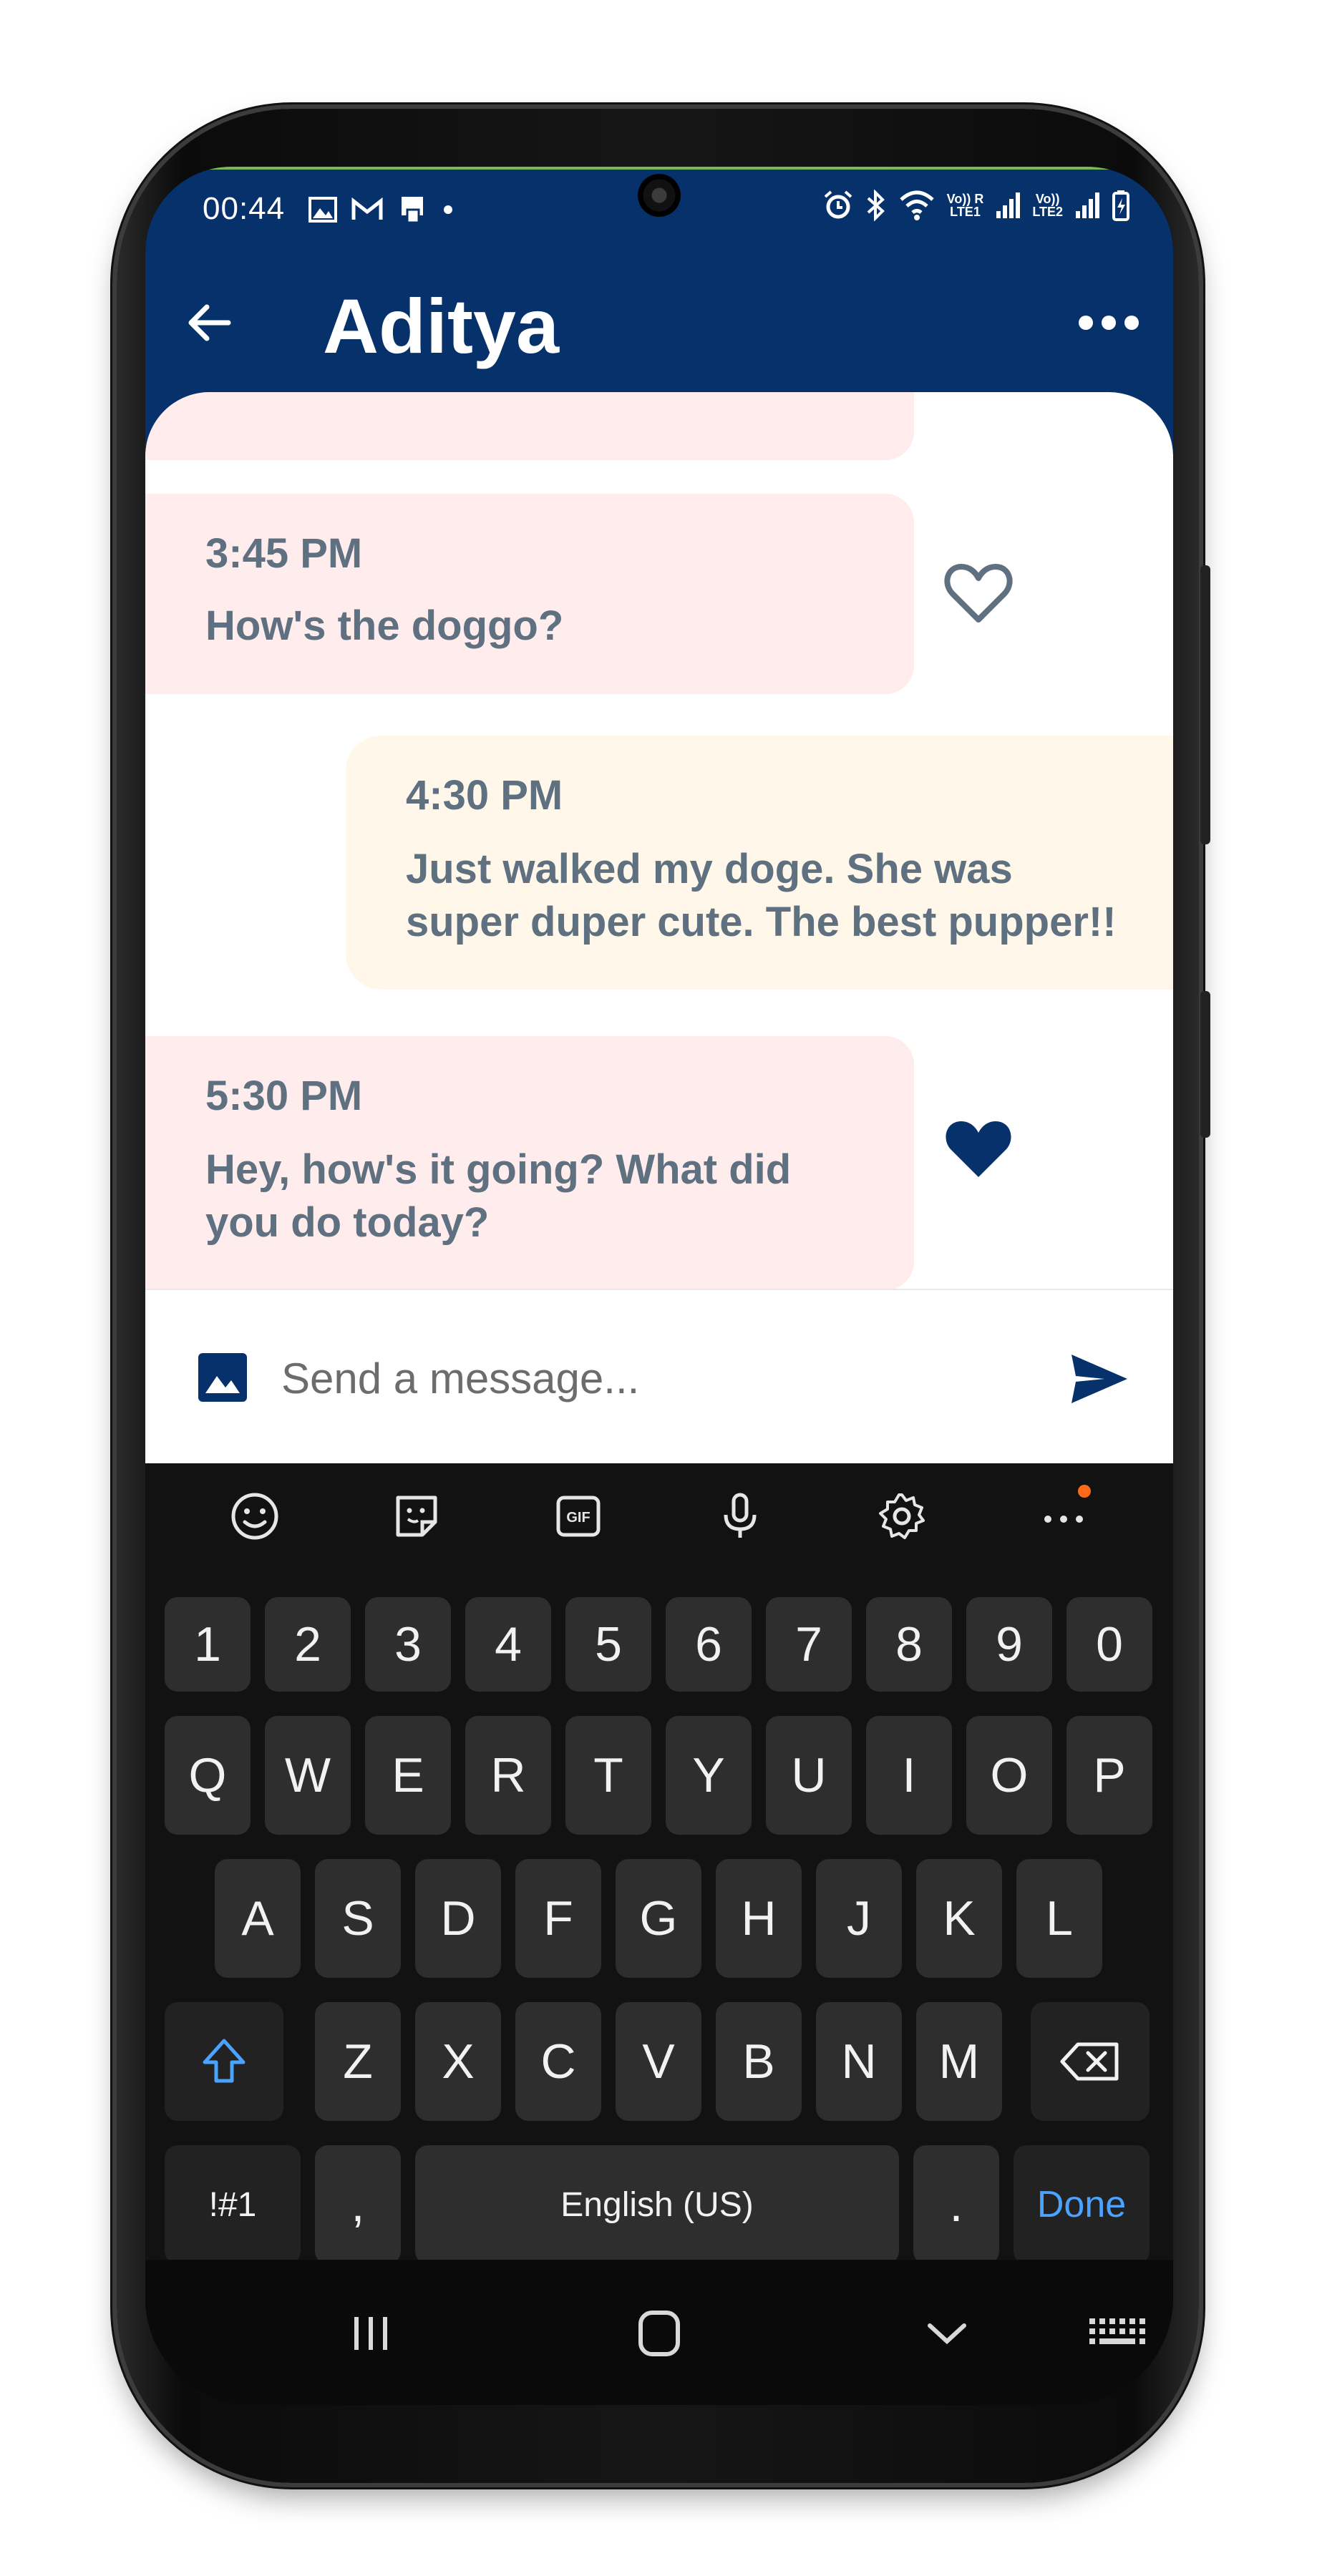  What do you see at coordinates (978, 1149) in the screenshot?
I see `heart-filled-icon` at bounding box center [978, 1149].